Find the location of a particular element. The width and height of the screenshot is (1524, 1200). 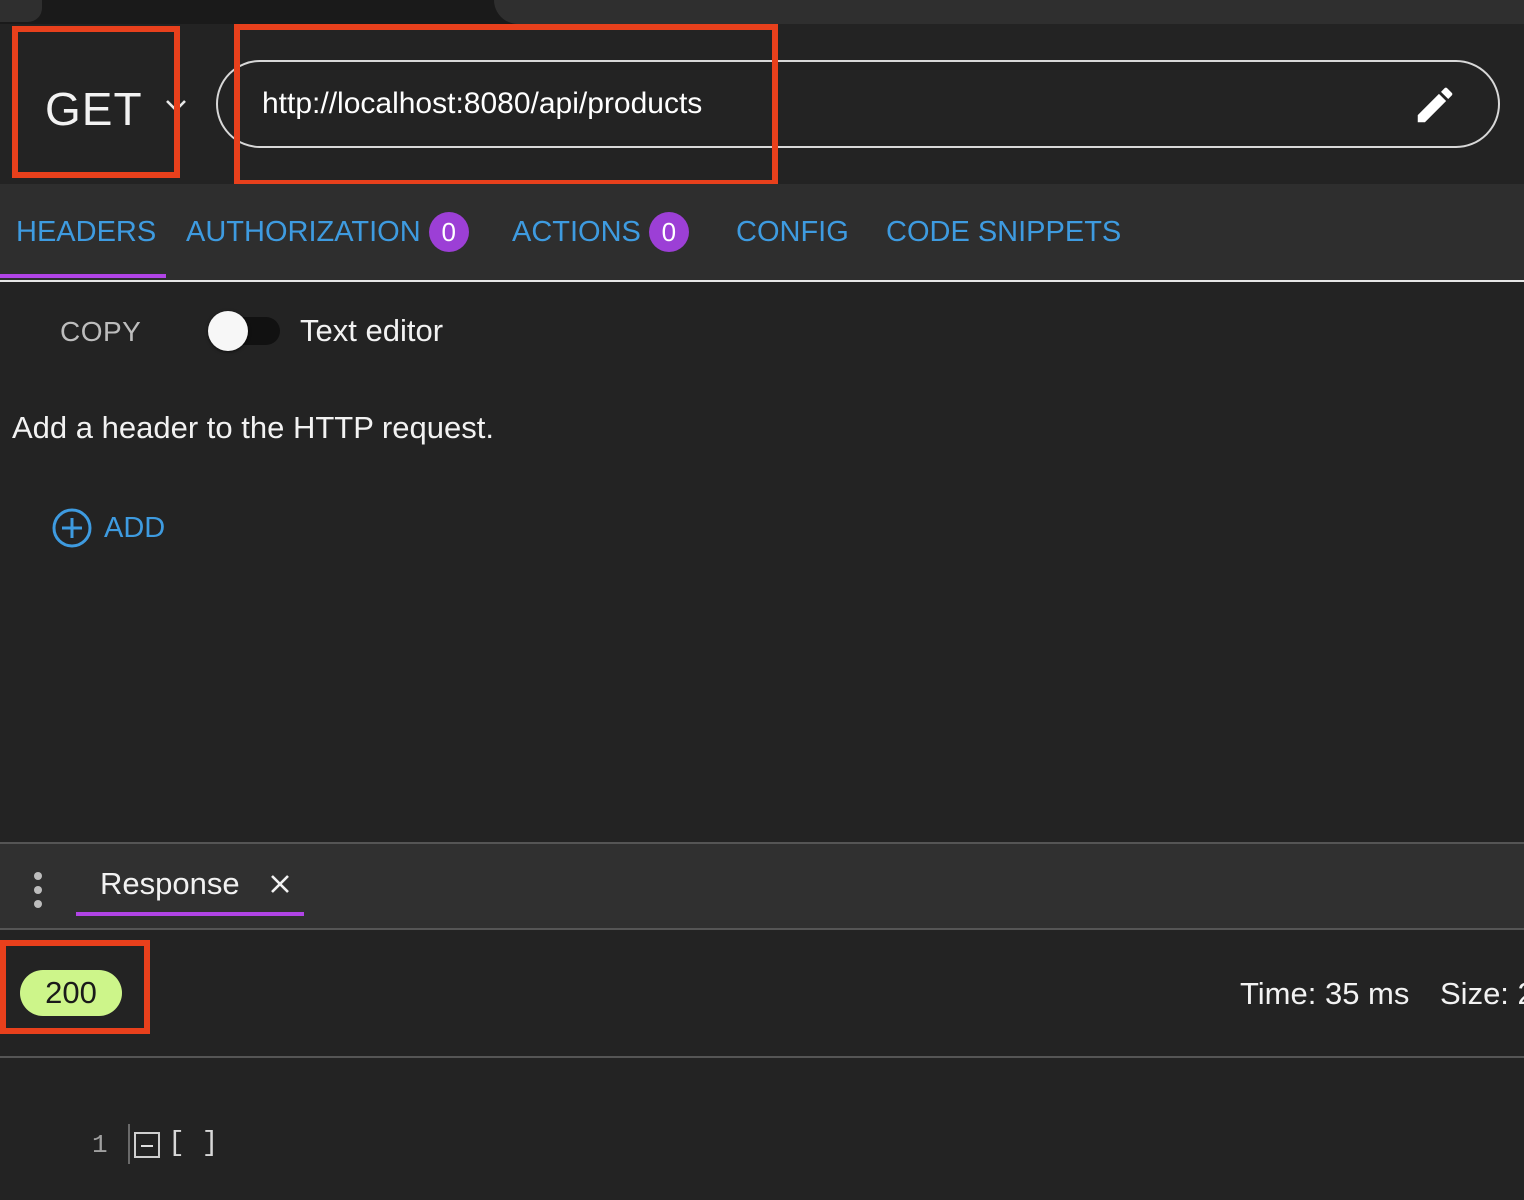

request-bar: GET is located at coordinates (762, 104).